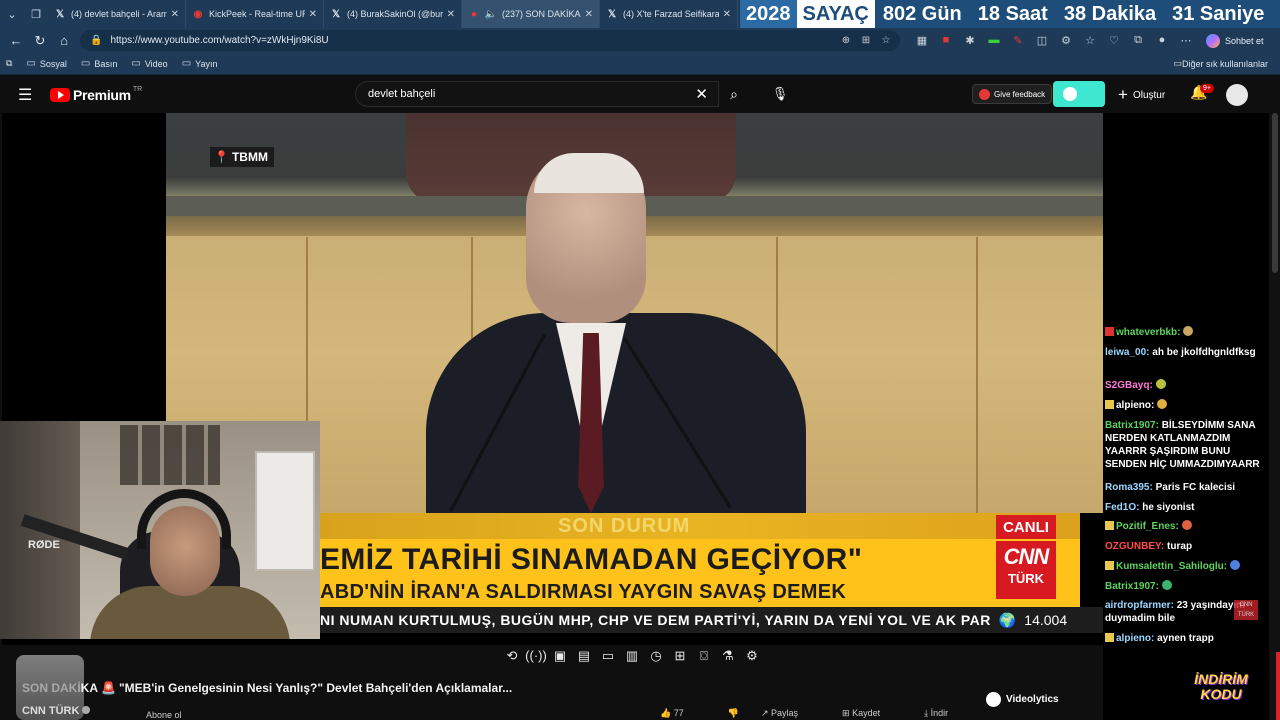  Describe the element at coordinates (64, 41) in the screenshot. I see `home-icon: ⌂` at that location.